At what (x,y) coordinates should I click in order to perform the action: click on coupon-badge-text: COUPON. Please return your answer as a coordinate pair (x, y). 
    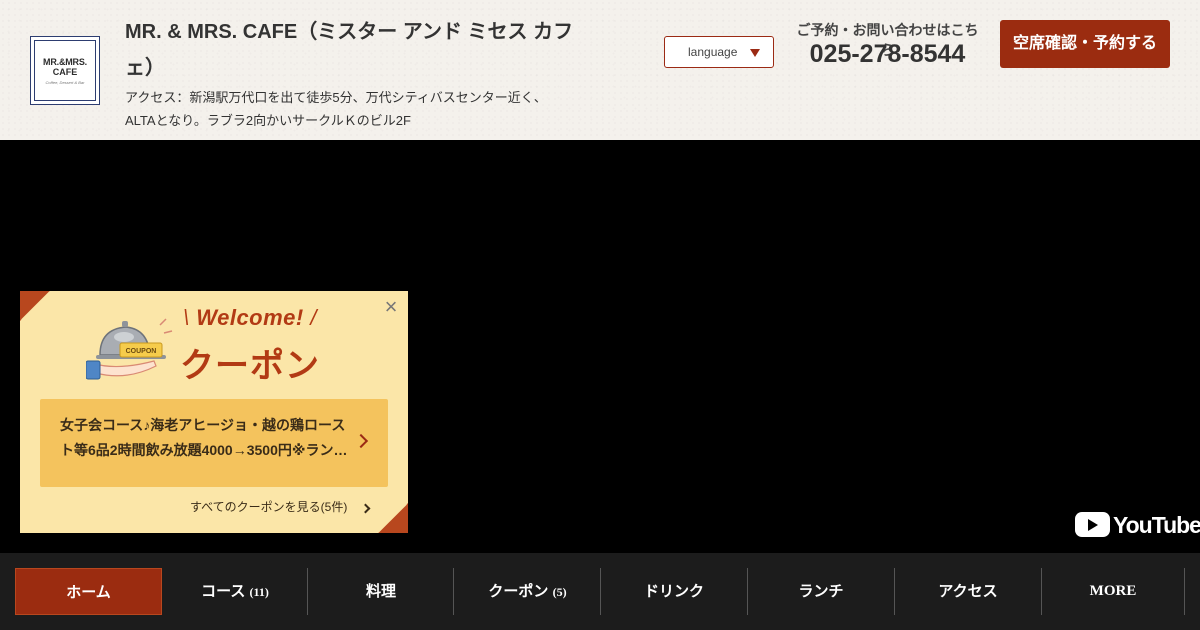
    Looking at the image, I should click on (141, 351).